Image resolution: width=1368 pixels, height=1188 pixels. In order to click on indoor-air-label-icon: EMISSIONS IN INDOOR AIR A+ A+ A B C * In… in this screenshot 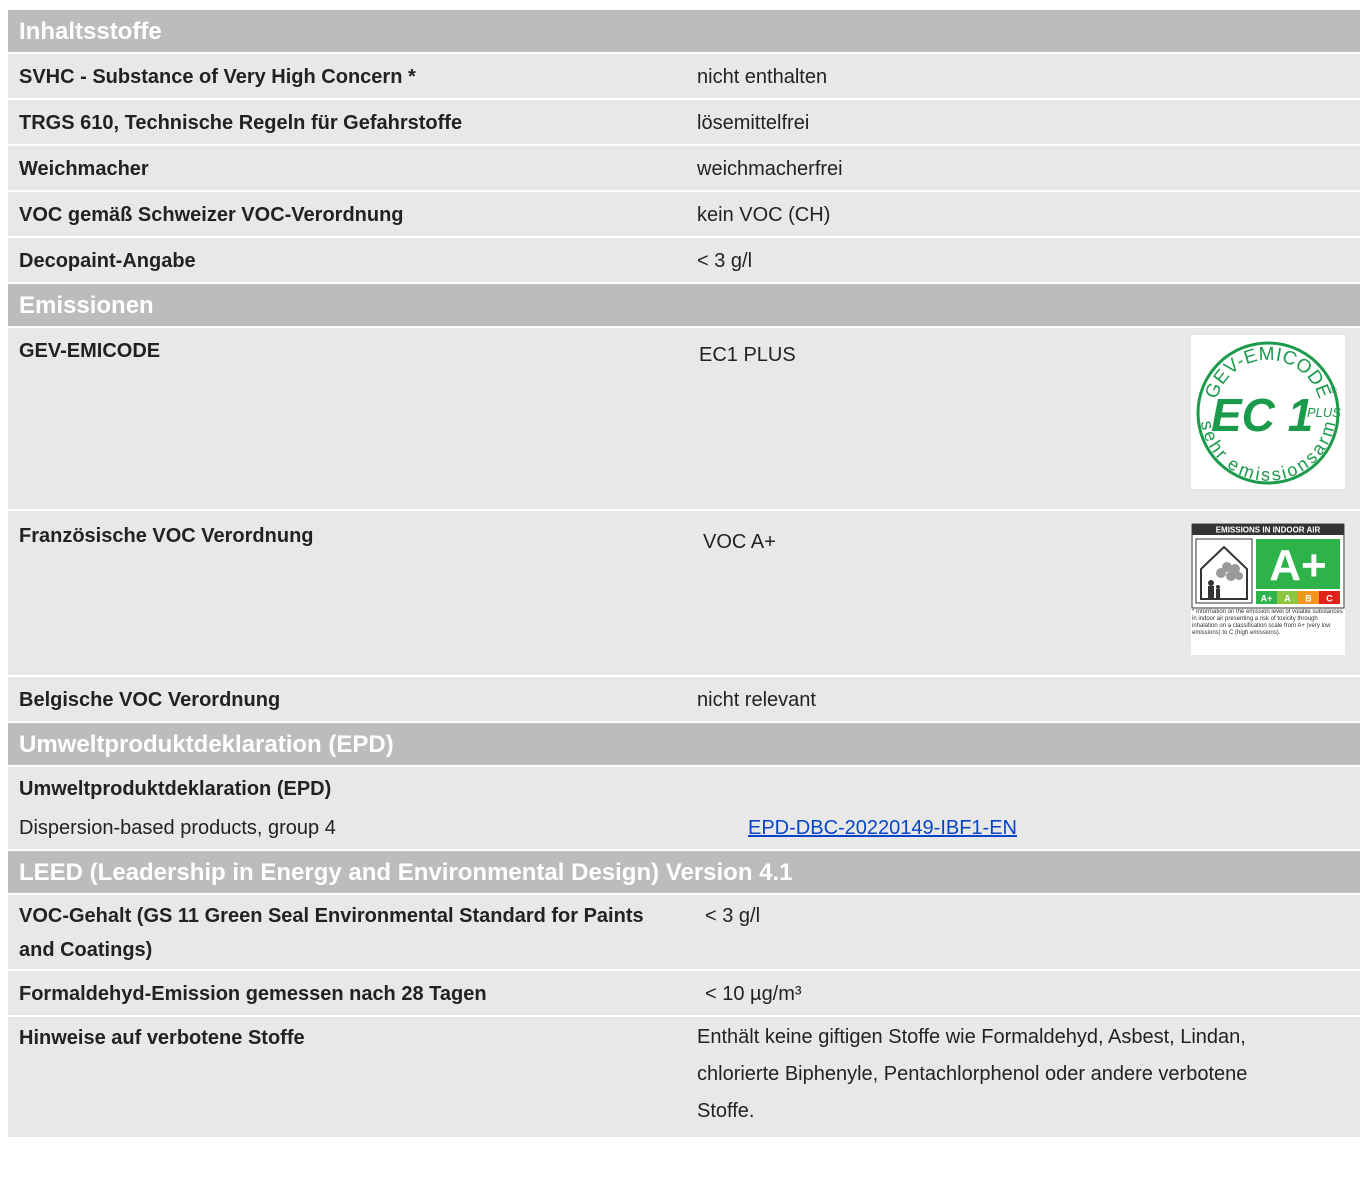, I will do `click(1268, 579)`.